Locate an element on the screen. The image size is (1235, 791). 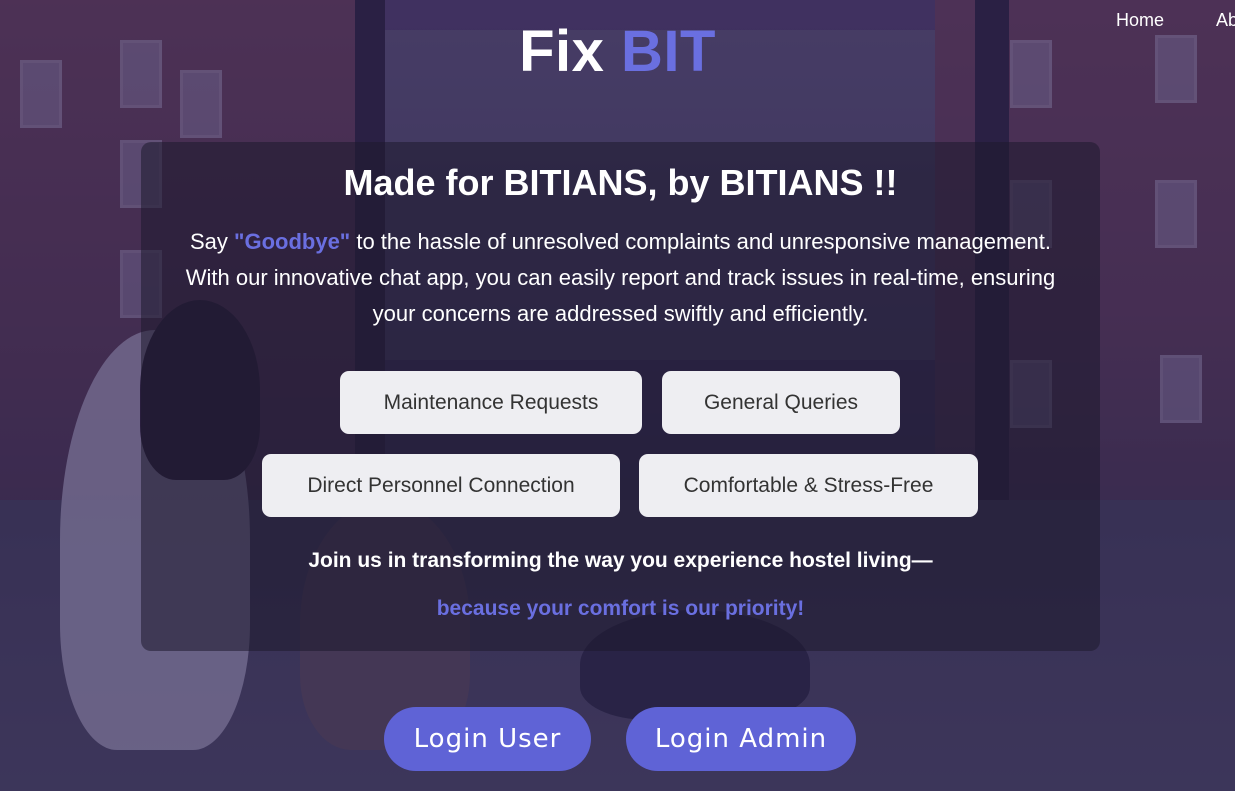
logo-text-main: Fix is located at coordinates (562, 51).